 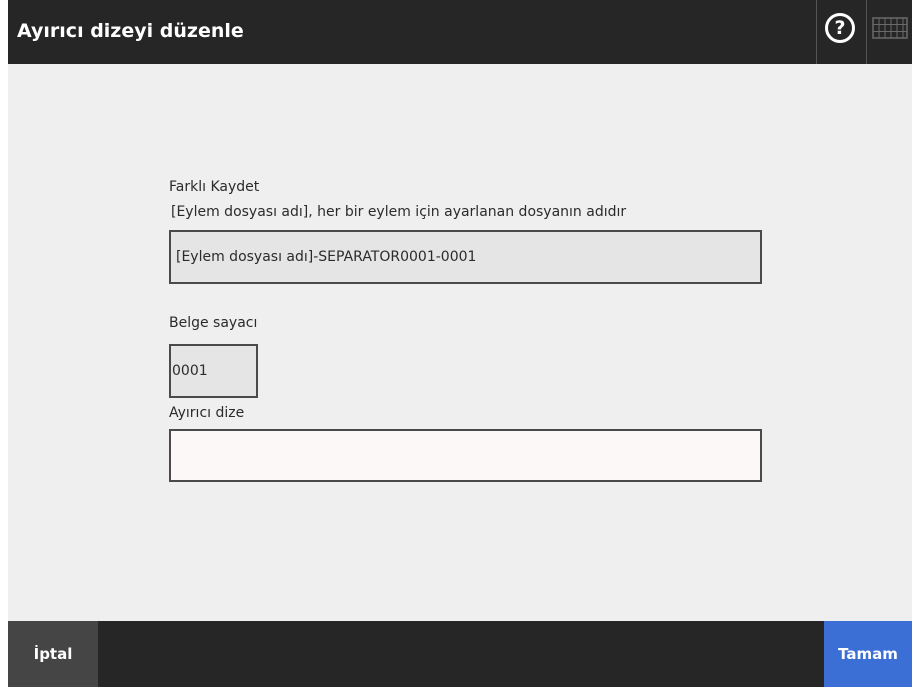 I want to click on keyboard-button, so click(x=889, y=32).